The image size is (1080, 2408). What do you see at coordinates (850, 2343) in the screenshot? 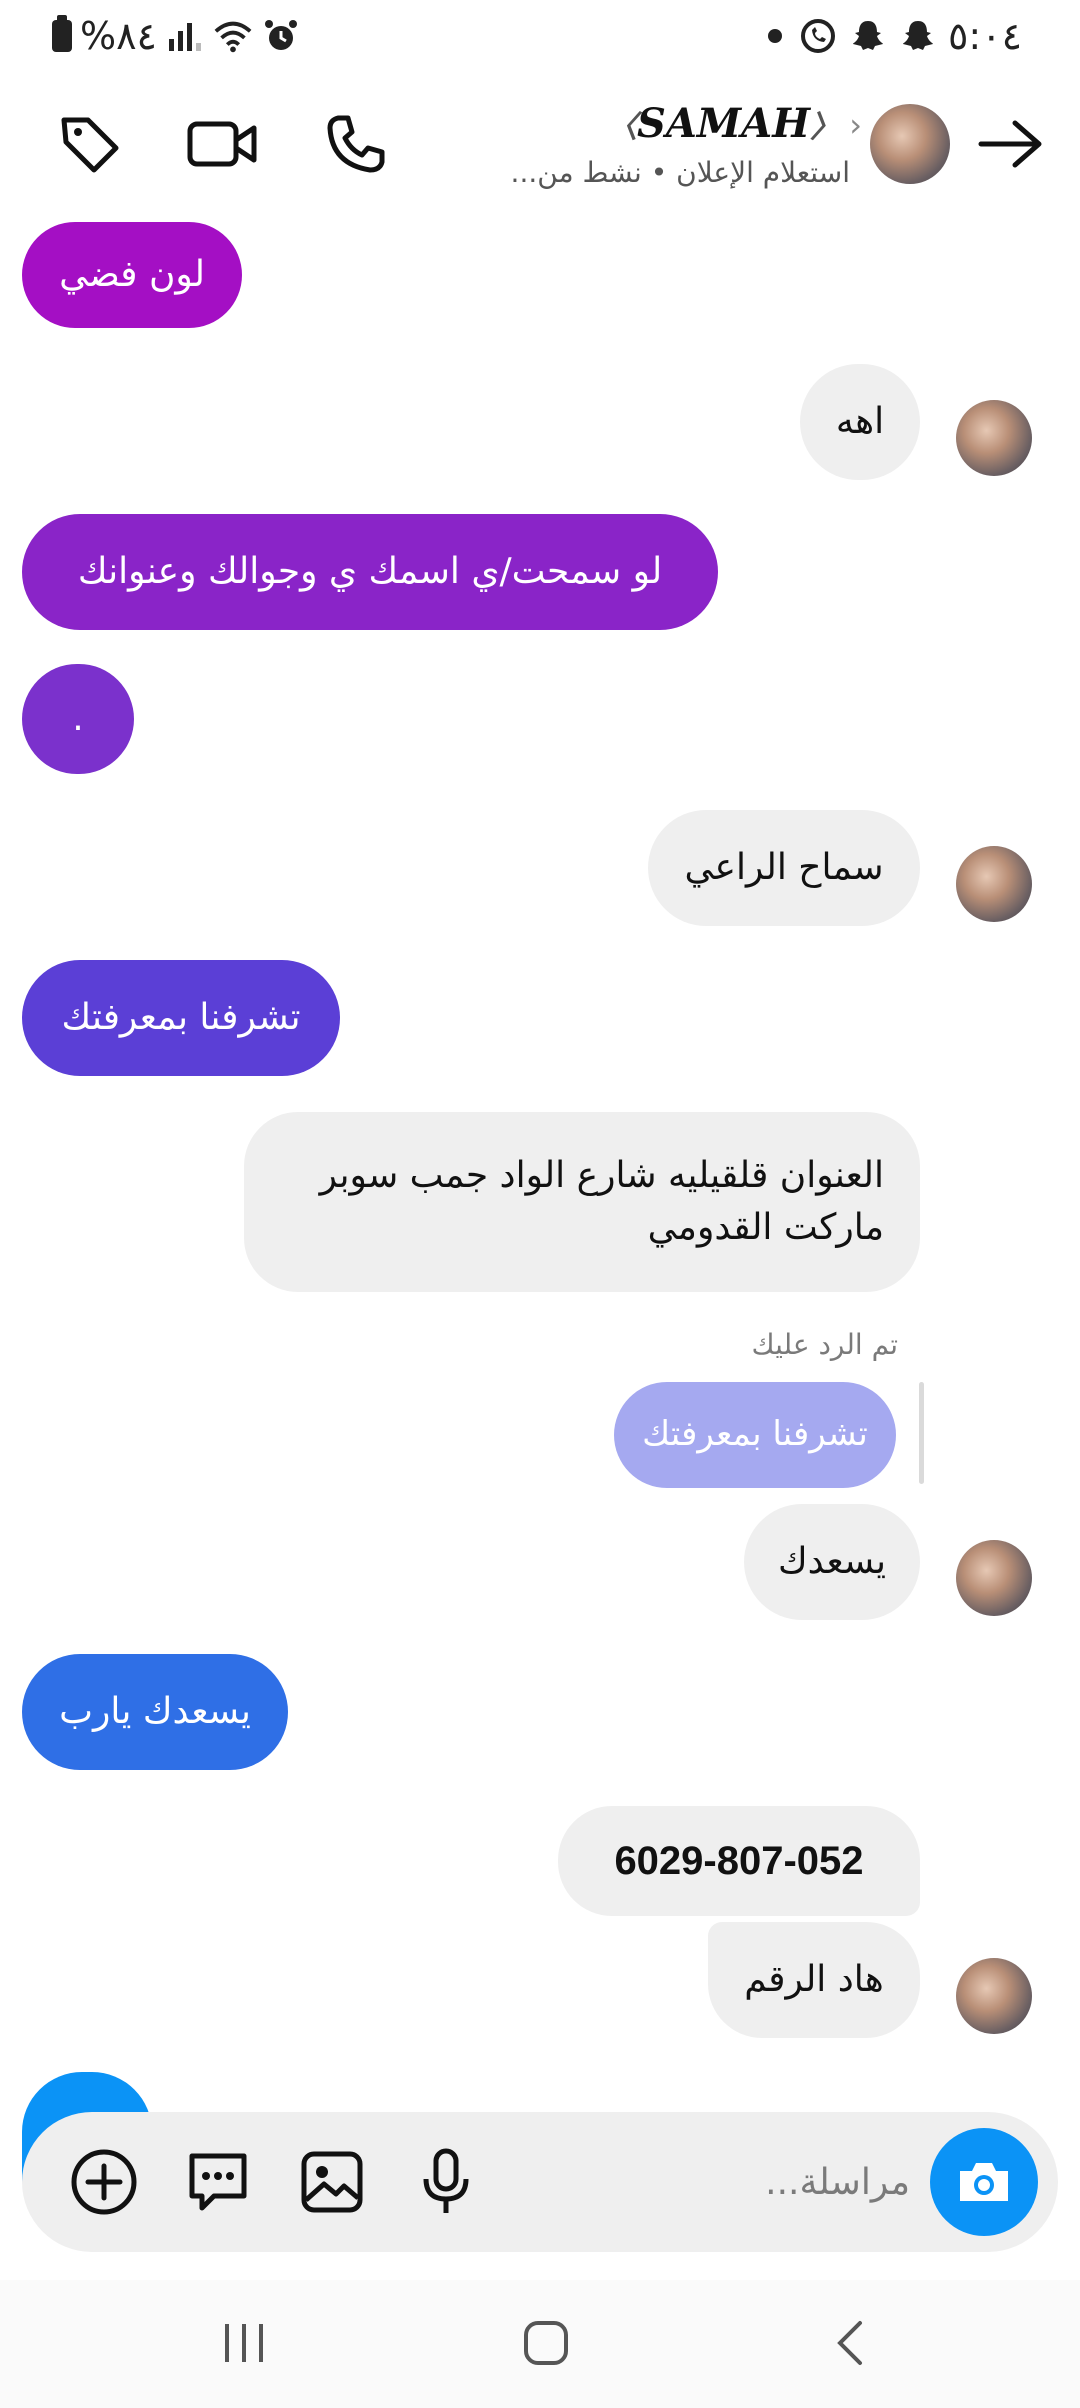
I see `back-button` at bounding box center [850, 2343].